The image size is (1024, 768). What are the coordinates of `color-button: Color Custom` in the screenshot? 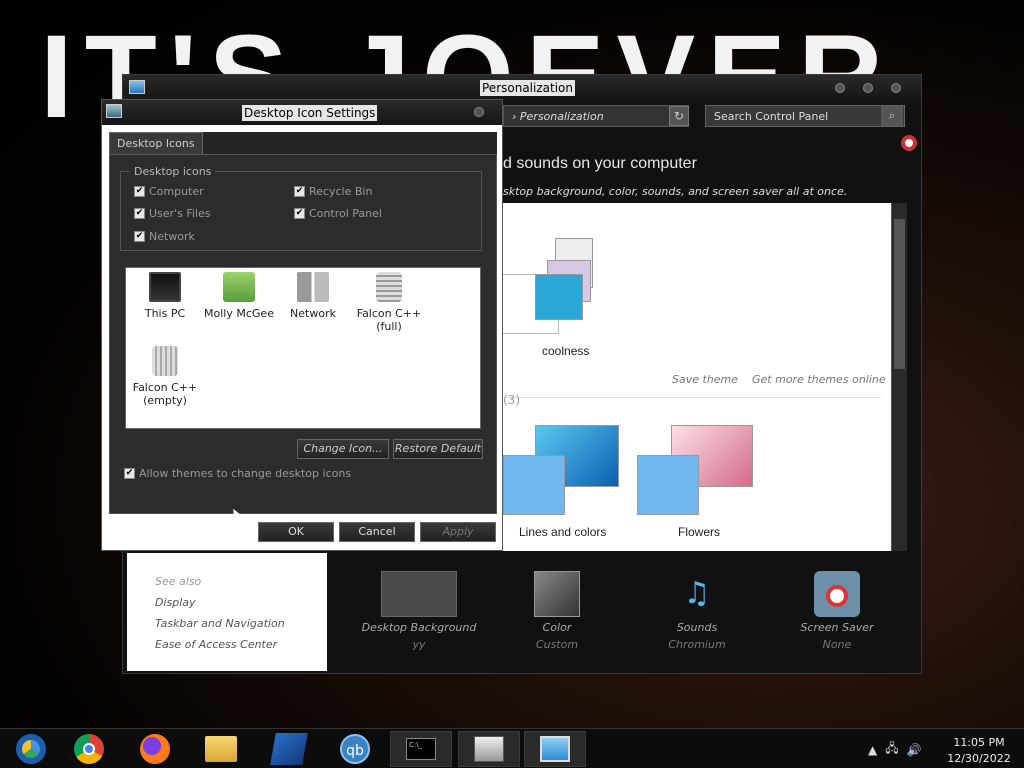 It's located at (557, 608).